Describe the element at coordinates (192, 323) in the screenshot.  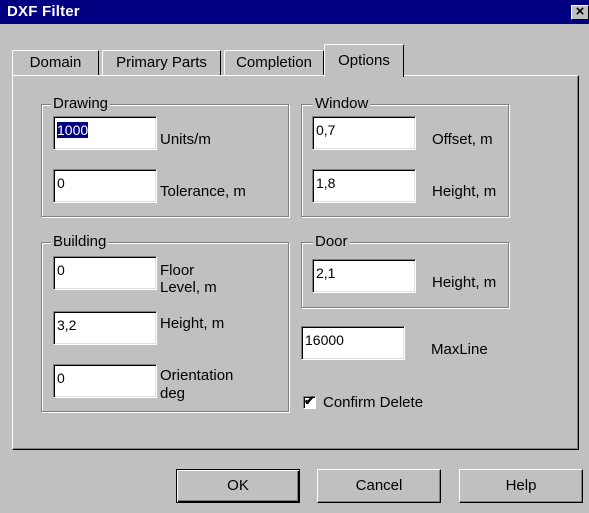
I see `building-height-label: Height, m` at that location.